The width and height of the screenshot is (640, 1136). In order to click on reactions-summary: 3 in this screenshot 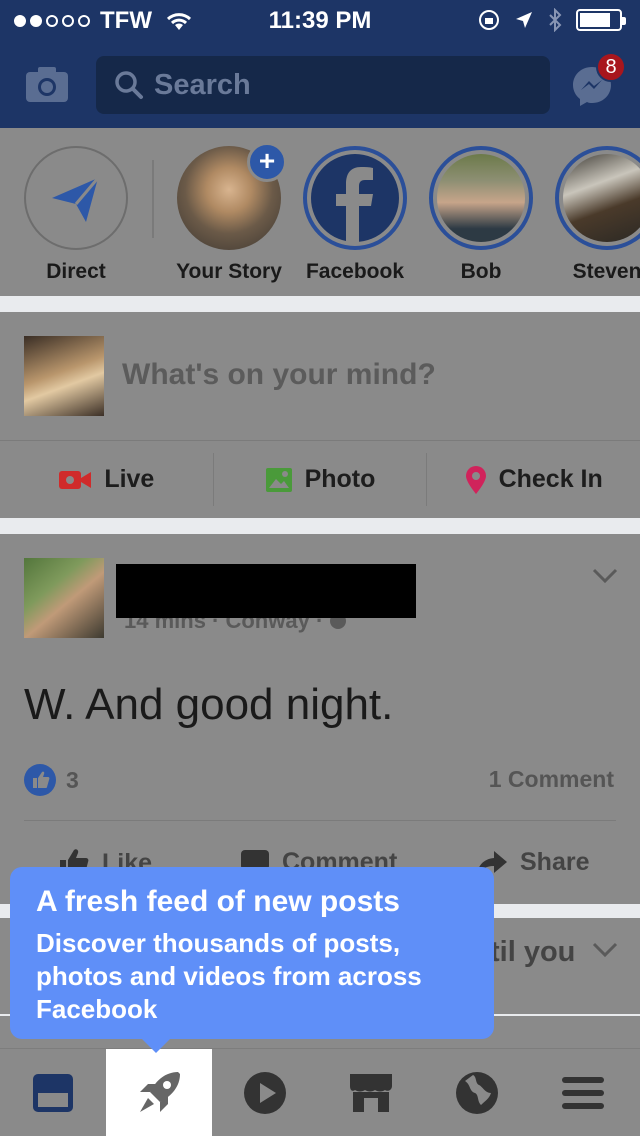, I will do `click(51, 780)`.